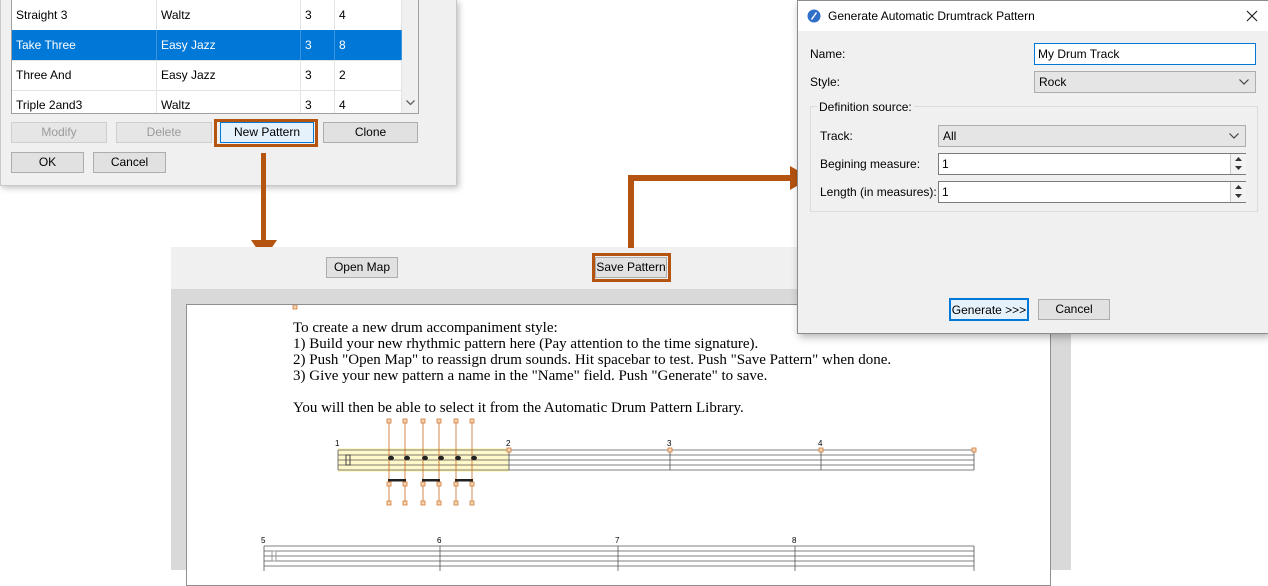  Describe the element at coordinates (711, 178) in the screenshot. I see `arrow-right-line-horizontal` at that location.